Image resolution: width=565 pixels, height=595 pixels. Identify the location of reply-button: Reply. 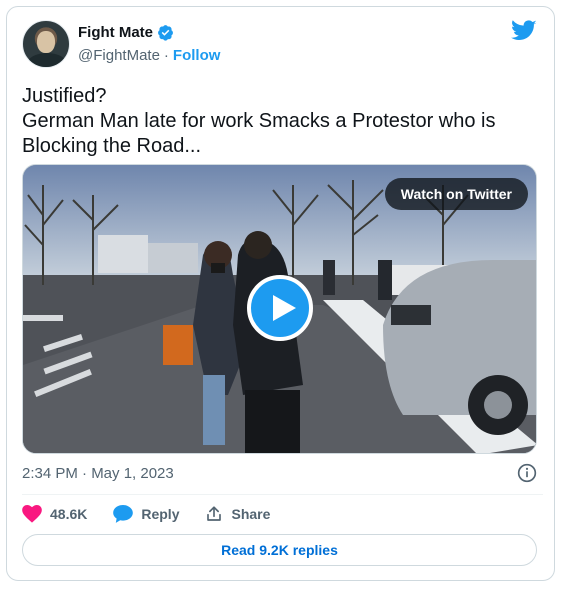
(146, 514).